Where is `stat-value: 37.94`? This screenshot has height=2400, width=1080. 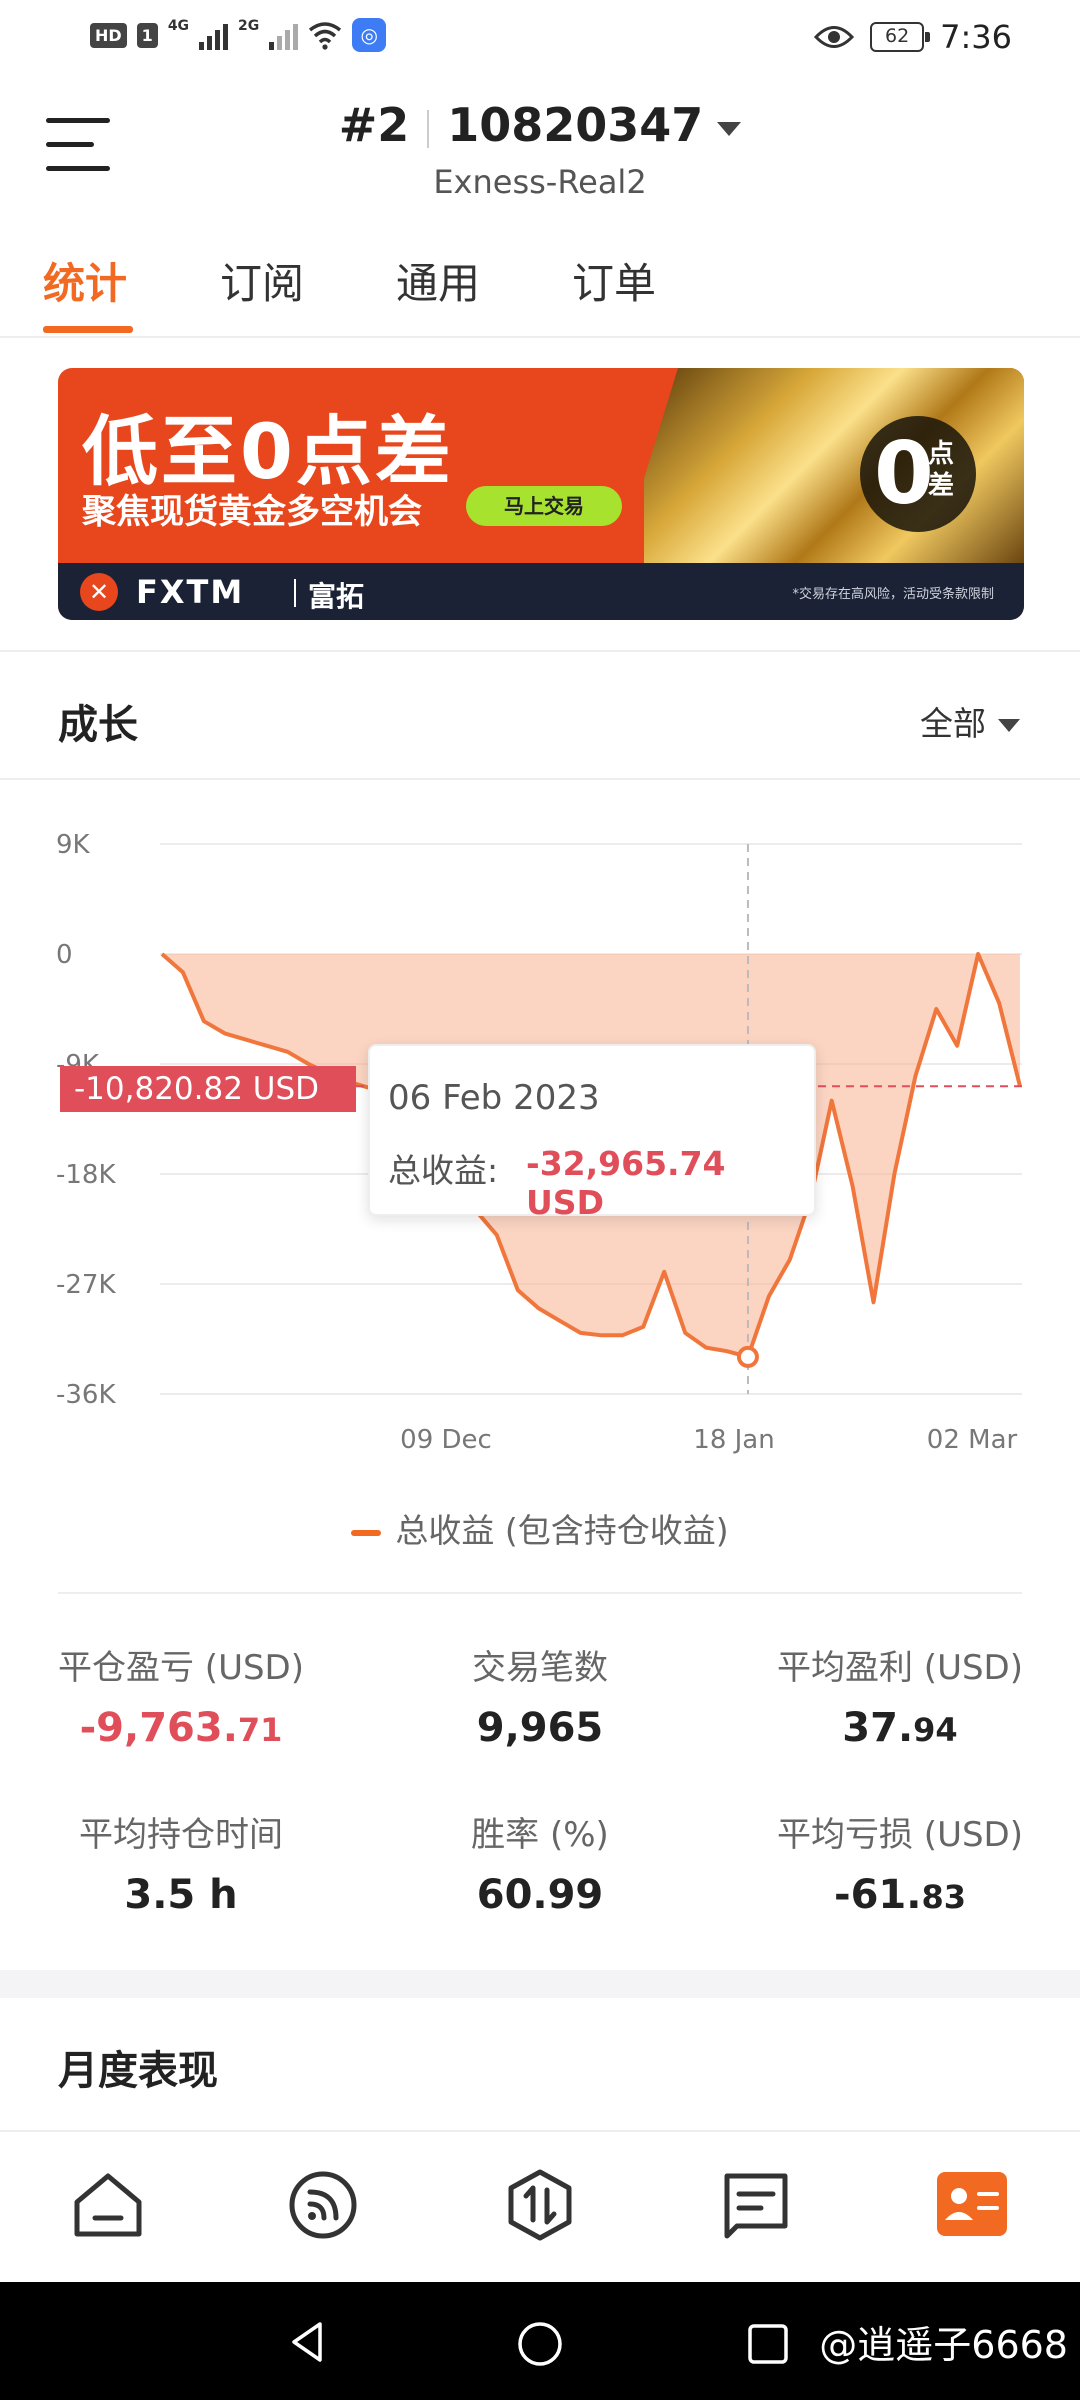 stat-value: 37.94 is located at coordinates (900, 1728).